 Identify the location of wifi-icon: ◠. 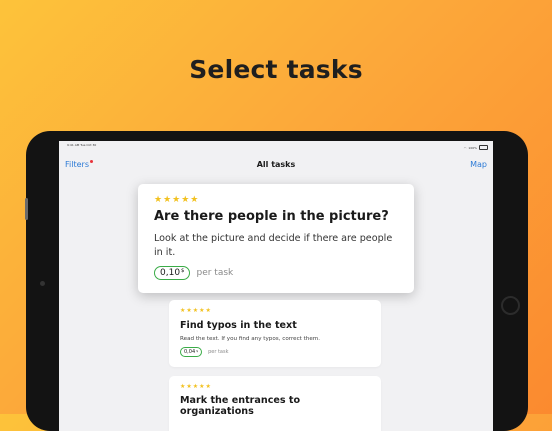
(465, 147).